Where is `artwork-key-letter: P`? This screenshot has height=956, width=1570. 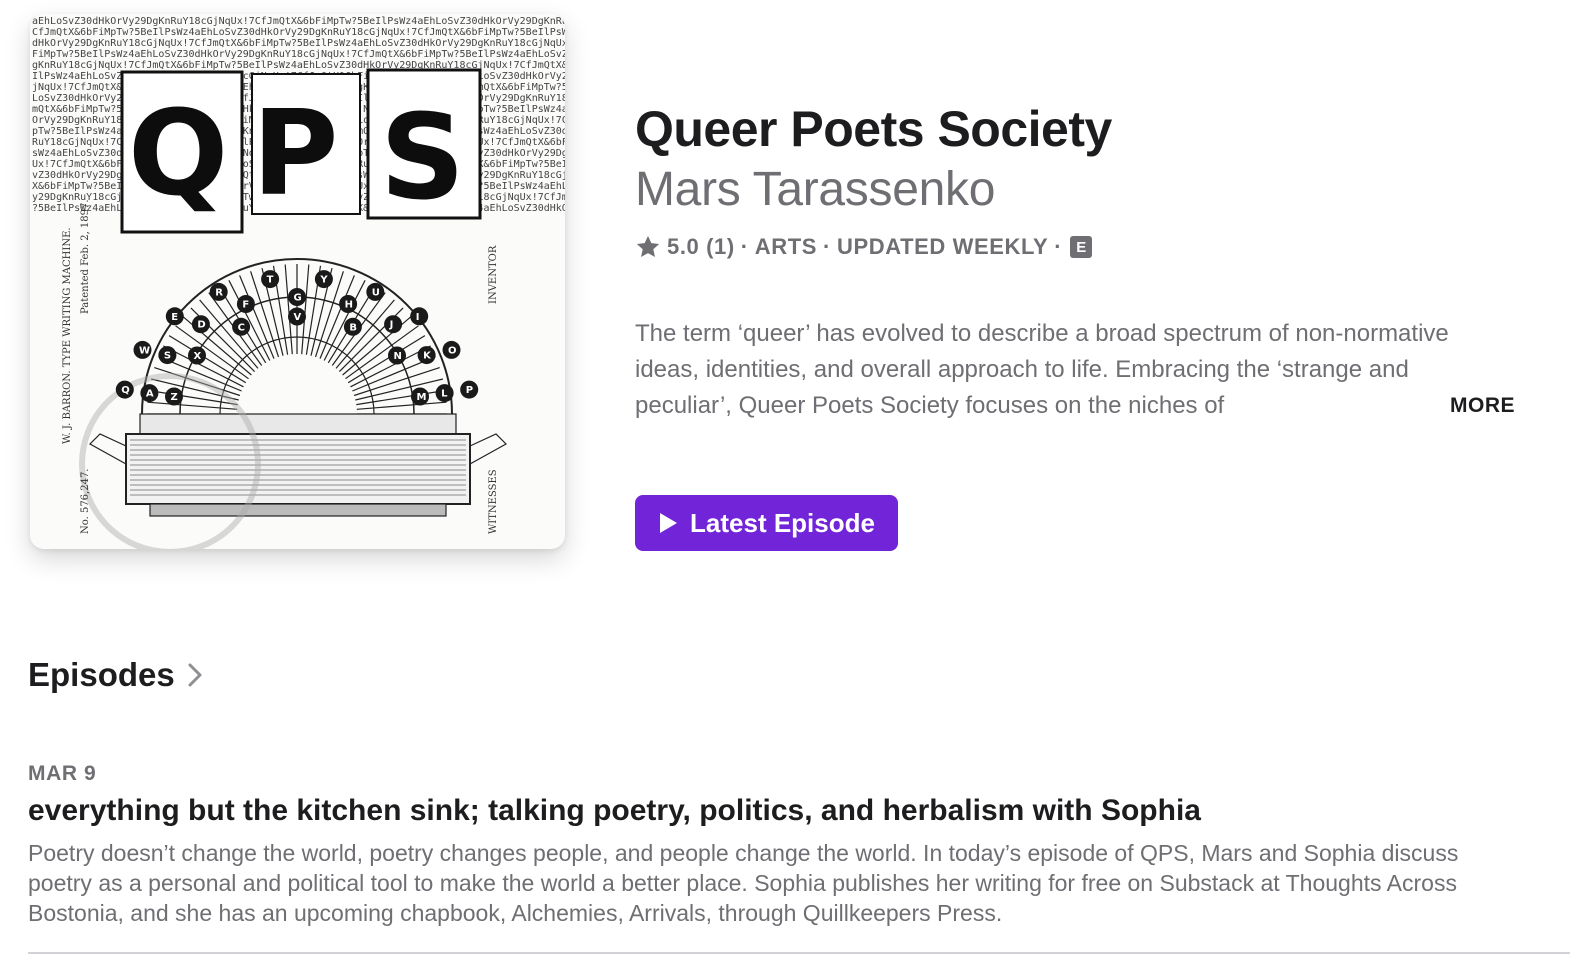 artwork-key-letter: P is located at coordinates (469, 390).